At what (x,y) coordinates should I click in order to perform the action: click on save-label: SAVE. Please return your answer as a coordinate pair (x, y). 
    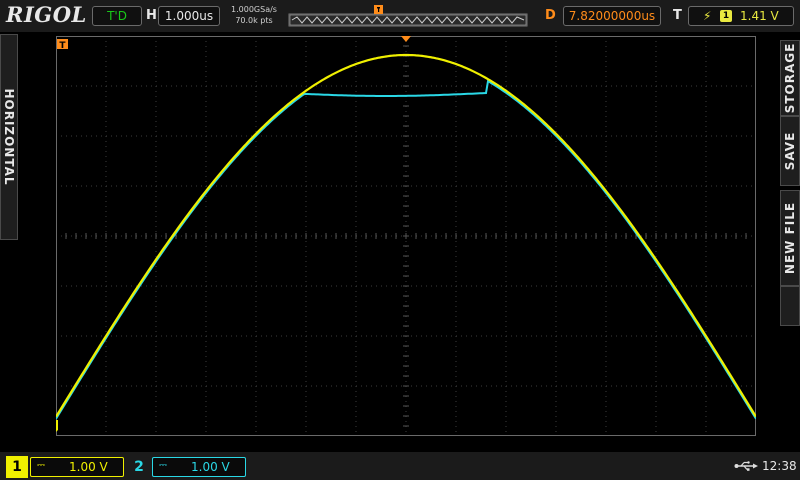
    Looking at the image, I should click on (790, 151).